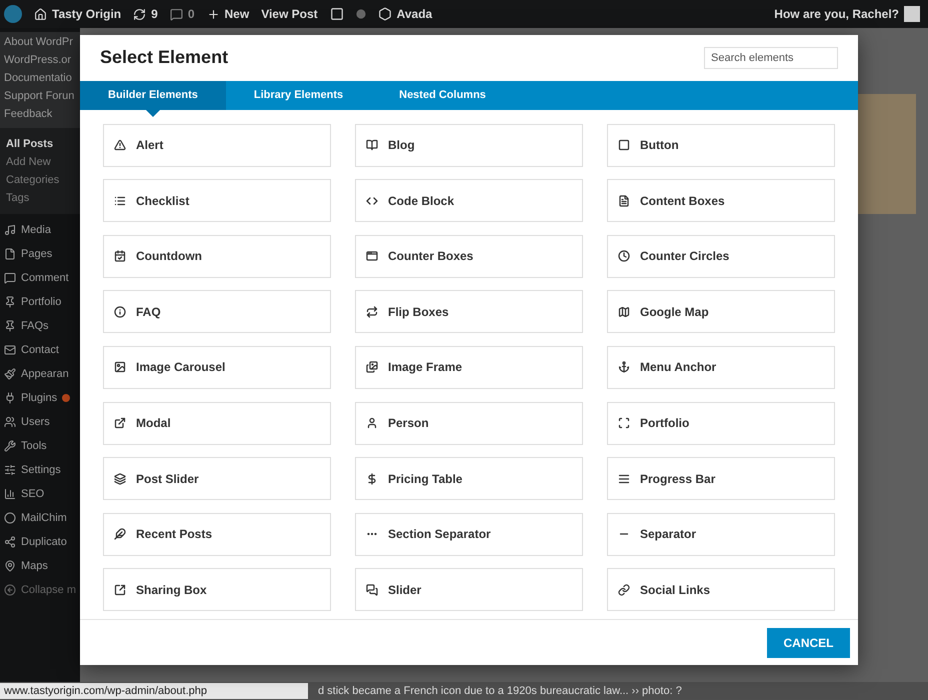  Describe the element at coordinates (217, 534) in the screenshot. I see `element-button: Recent Posts` at that location.